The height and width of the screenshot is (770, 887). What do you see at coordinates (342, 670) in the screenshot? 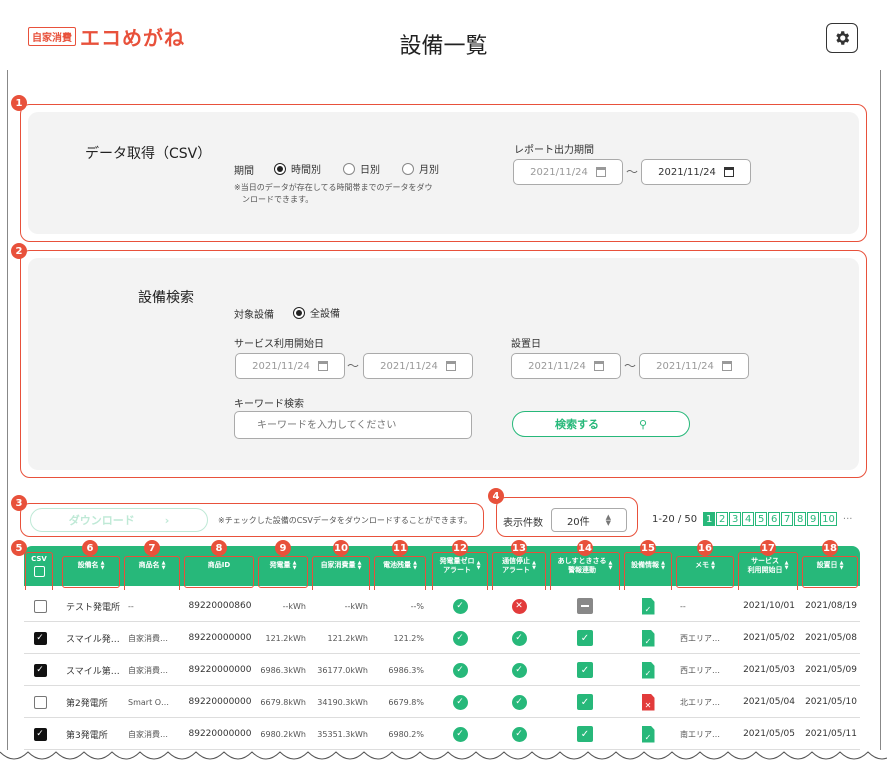
I see `cell-consumption: 36177.0kWh` at bounding box center [342, 670].